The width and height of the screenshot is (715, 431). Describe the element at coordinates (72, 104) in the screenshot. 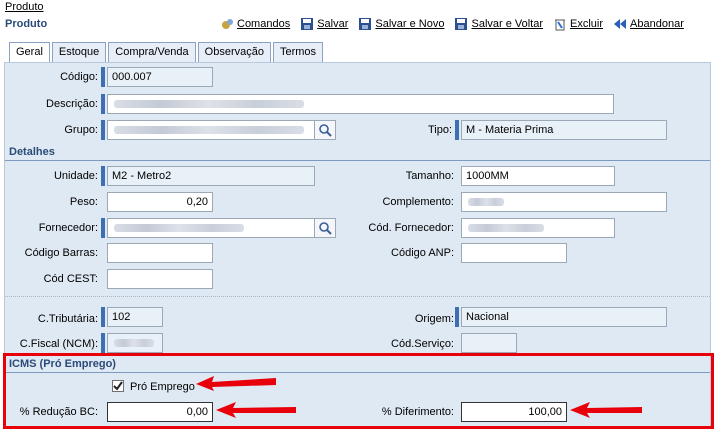

I see `descricao-label: Descrição:` at that location.